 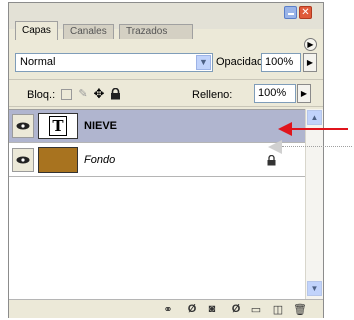 I want to click on lock-position-icon: ✥, so click(x=99, y=93).